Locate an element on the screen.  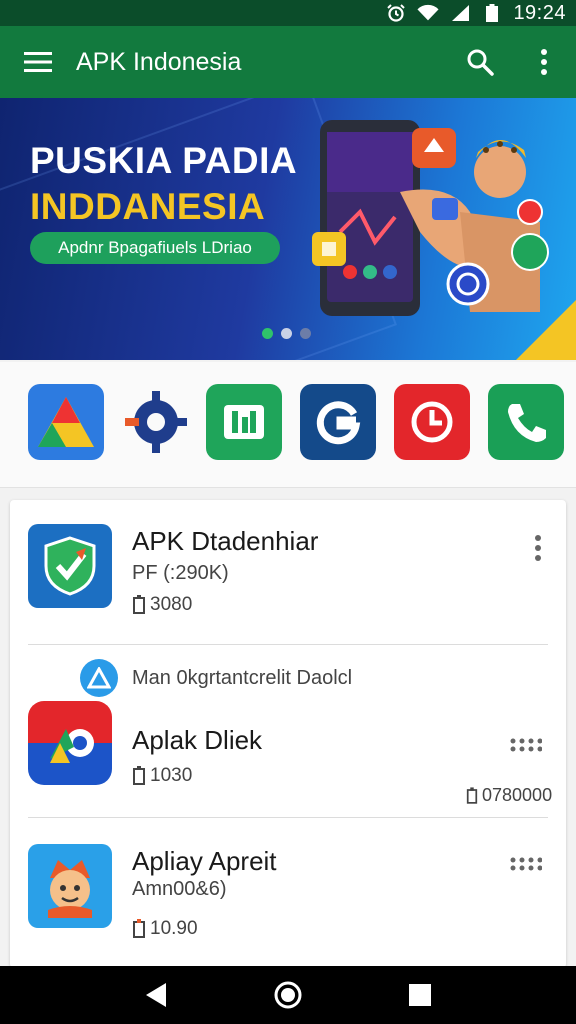
phone-app-icon is located at coordinates (526, 422).